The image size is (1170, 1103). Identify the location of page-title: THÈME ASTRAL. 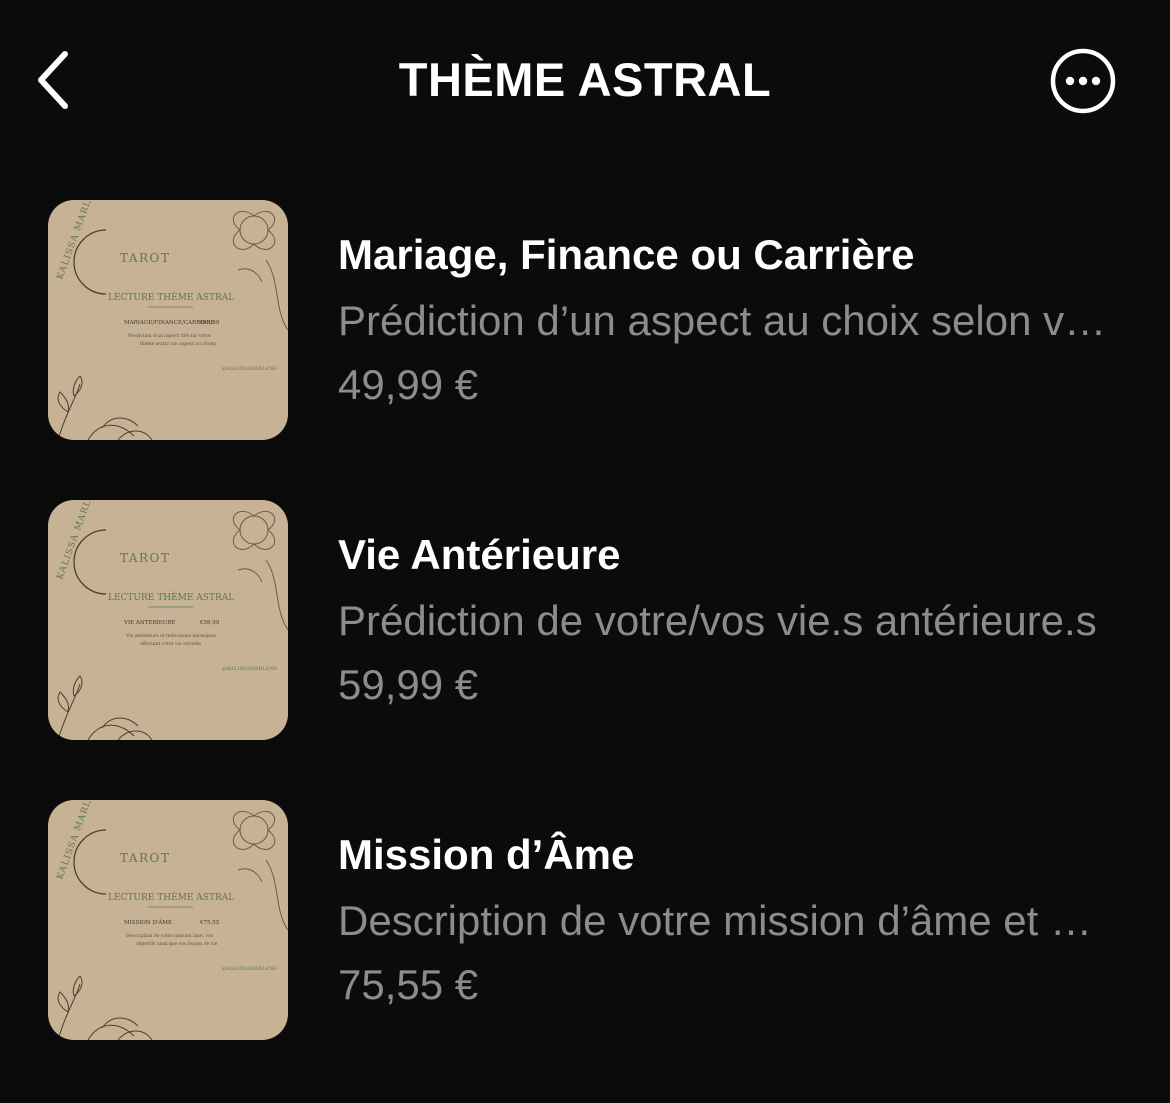
(585, 79).